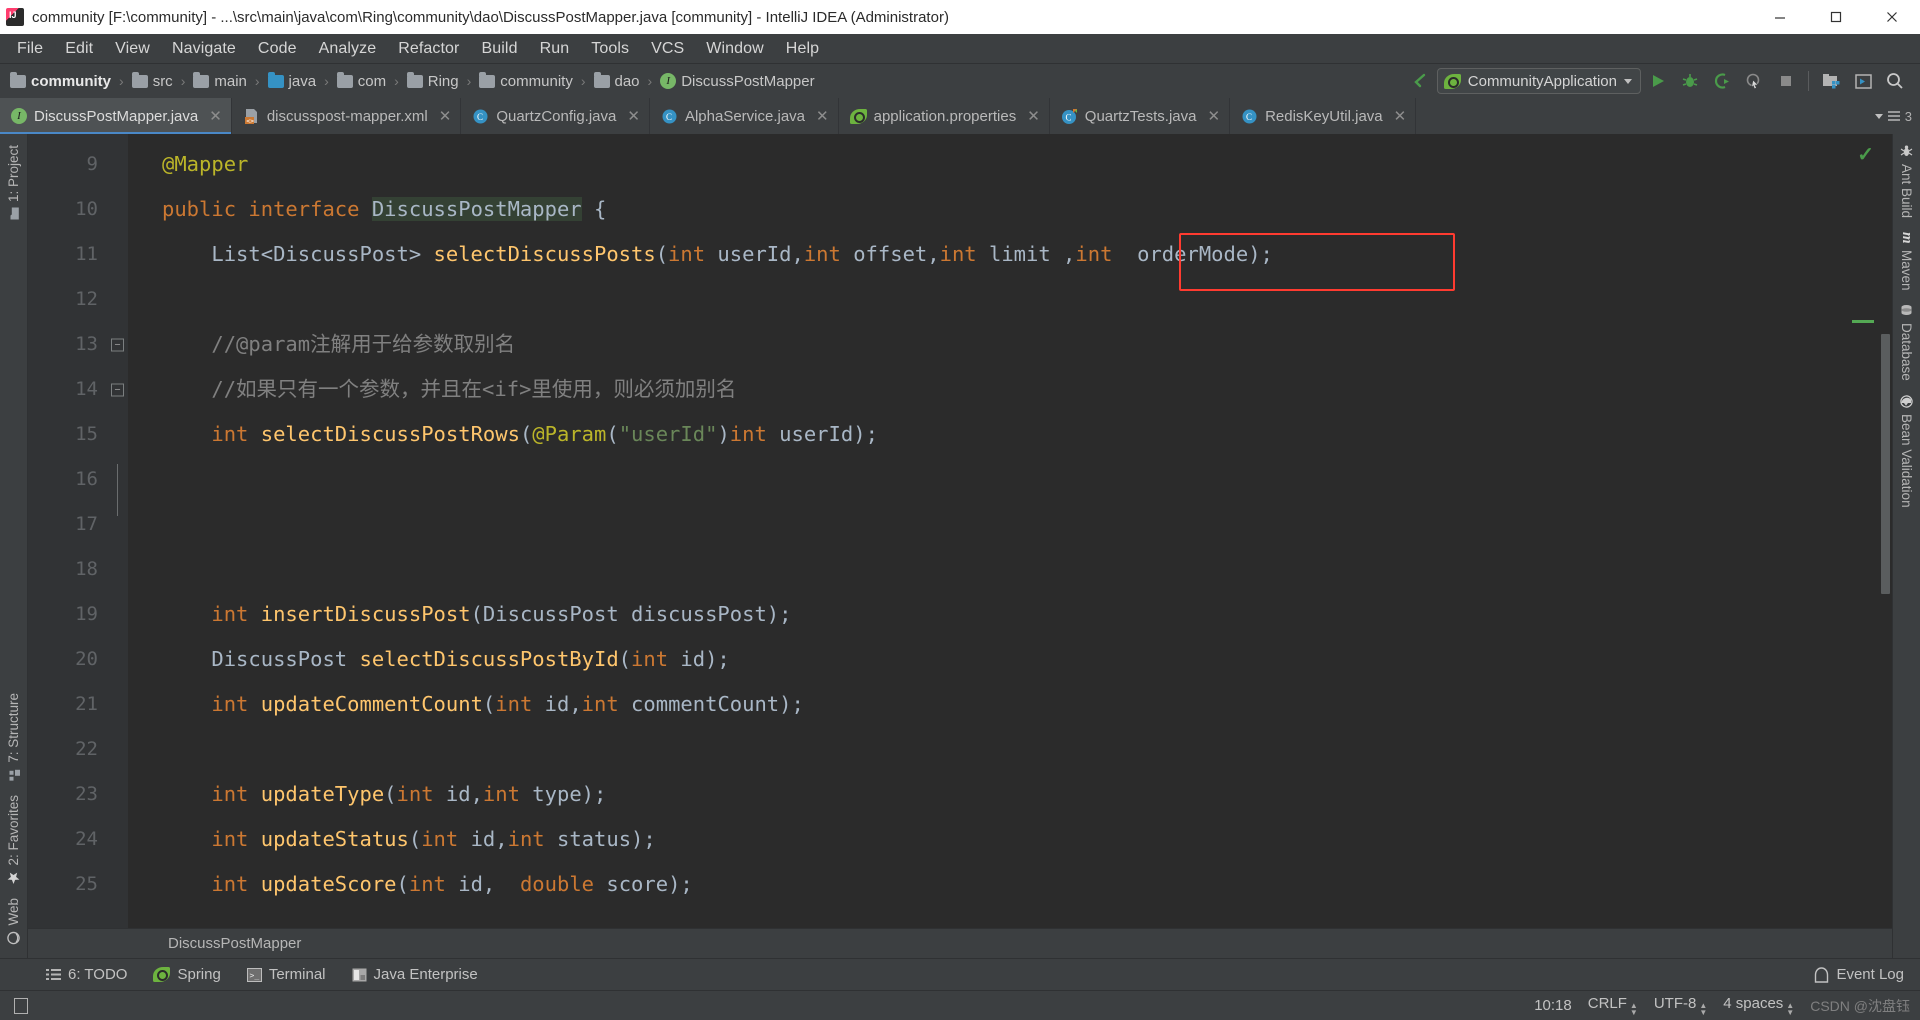 This screenshot has height=1020, width=1920. What do you see at coordinates (1722, 81) in the screenshot?
I see `run-with-coverage-button` at bounding box center [1722, 81].